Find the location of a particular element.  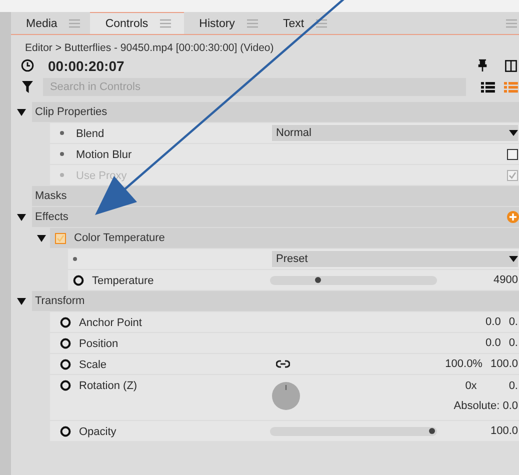

property-label: Anchor Point is located at coordinates (110, 323).